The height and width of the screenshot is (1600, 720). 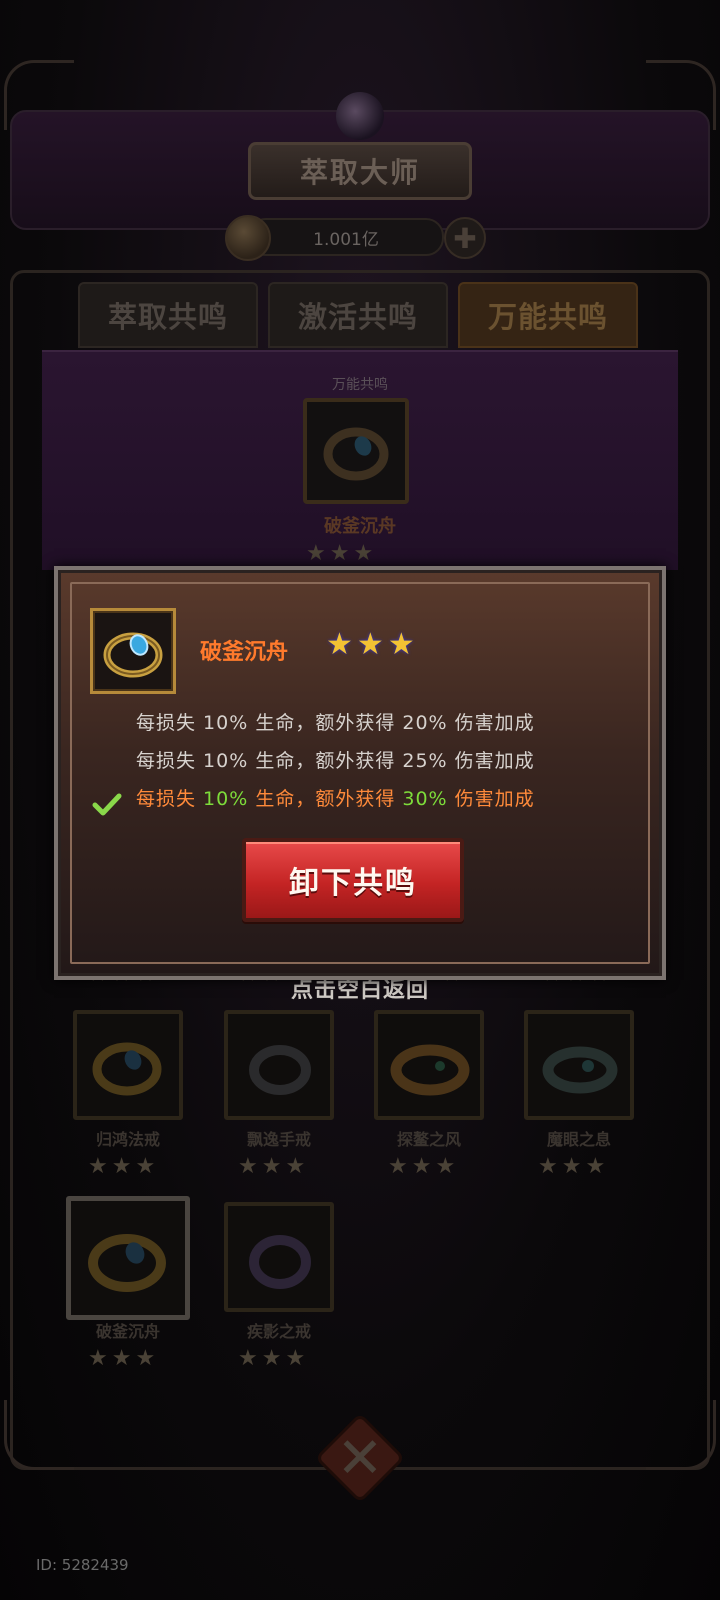 I want to click on effect-line-3-active: 每损失 10% 生命，额外获得 30% 伤害加成, so click(x=335, y=799).